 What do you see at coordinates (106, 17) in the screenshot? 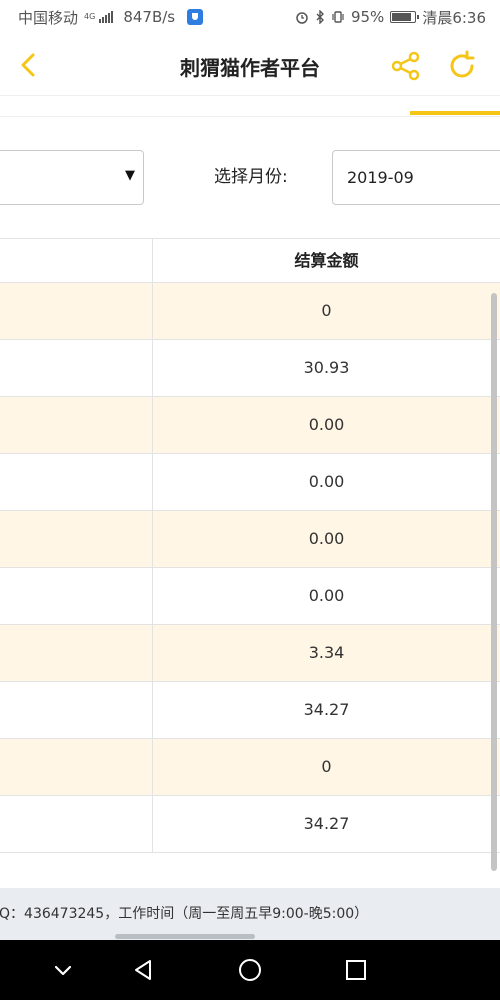
I see `signal-icon` at bounding box center [106, 17].